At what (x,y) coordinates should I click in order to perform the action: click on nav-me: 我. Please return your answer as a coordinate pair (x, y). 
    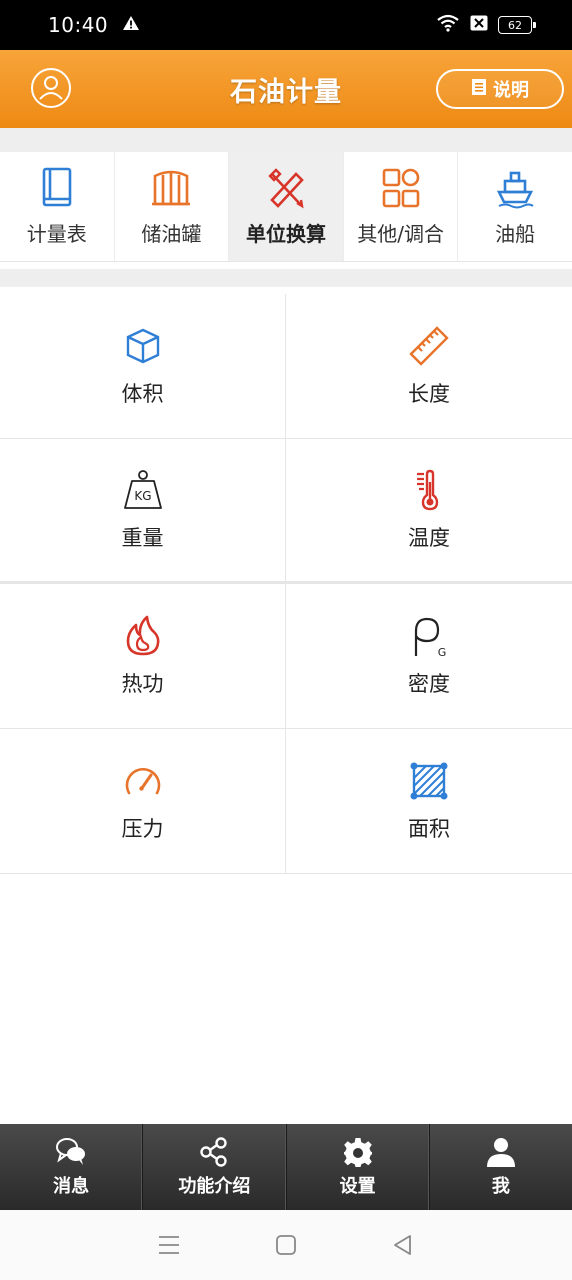
    Looking at the image, I should click on (501, 1167).